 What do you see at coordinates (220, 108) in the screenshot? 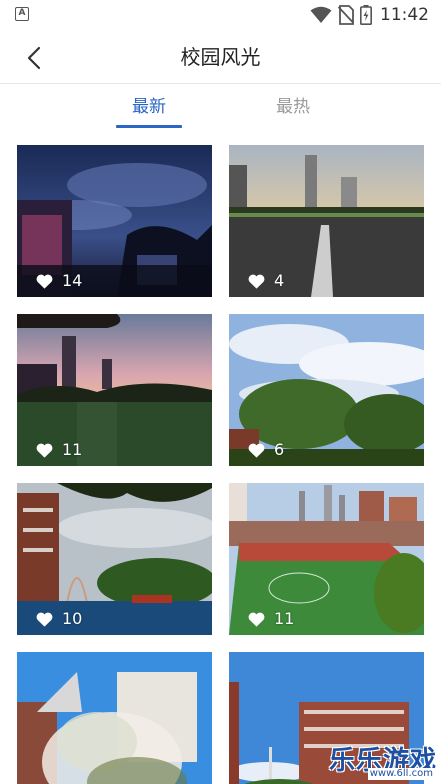
I see `tab-bar: 最新 最热` at bounding box center [220, 108].